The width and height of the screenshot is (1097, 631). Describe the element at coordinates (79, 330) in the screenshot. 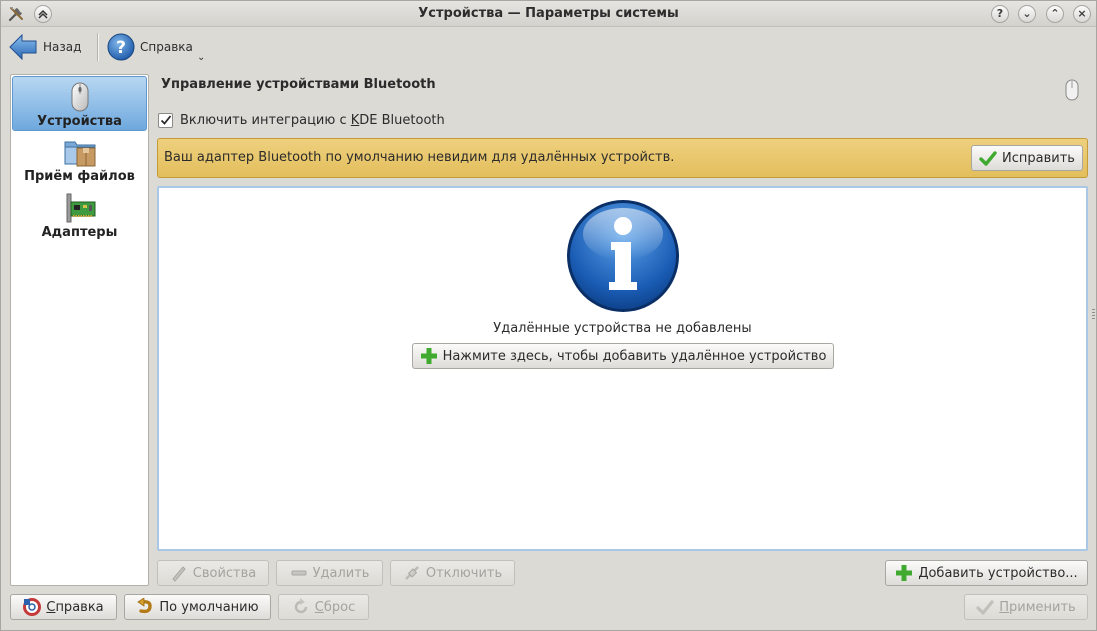

I see `sidebar: Устройства Приём файлов Адаптеры` at that location.